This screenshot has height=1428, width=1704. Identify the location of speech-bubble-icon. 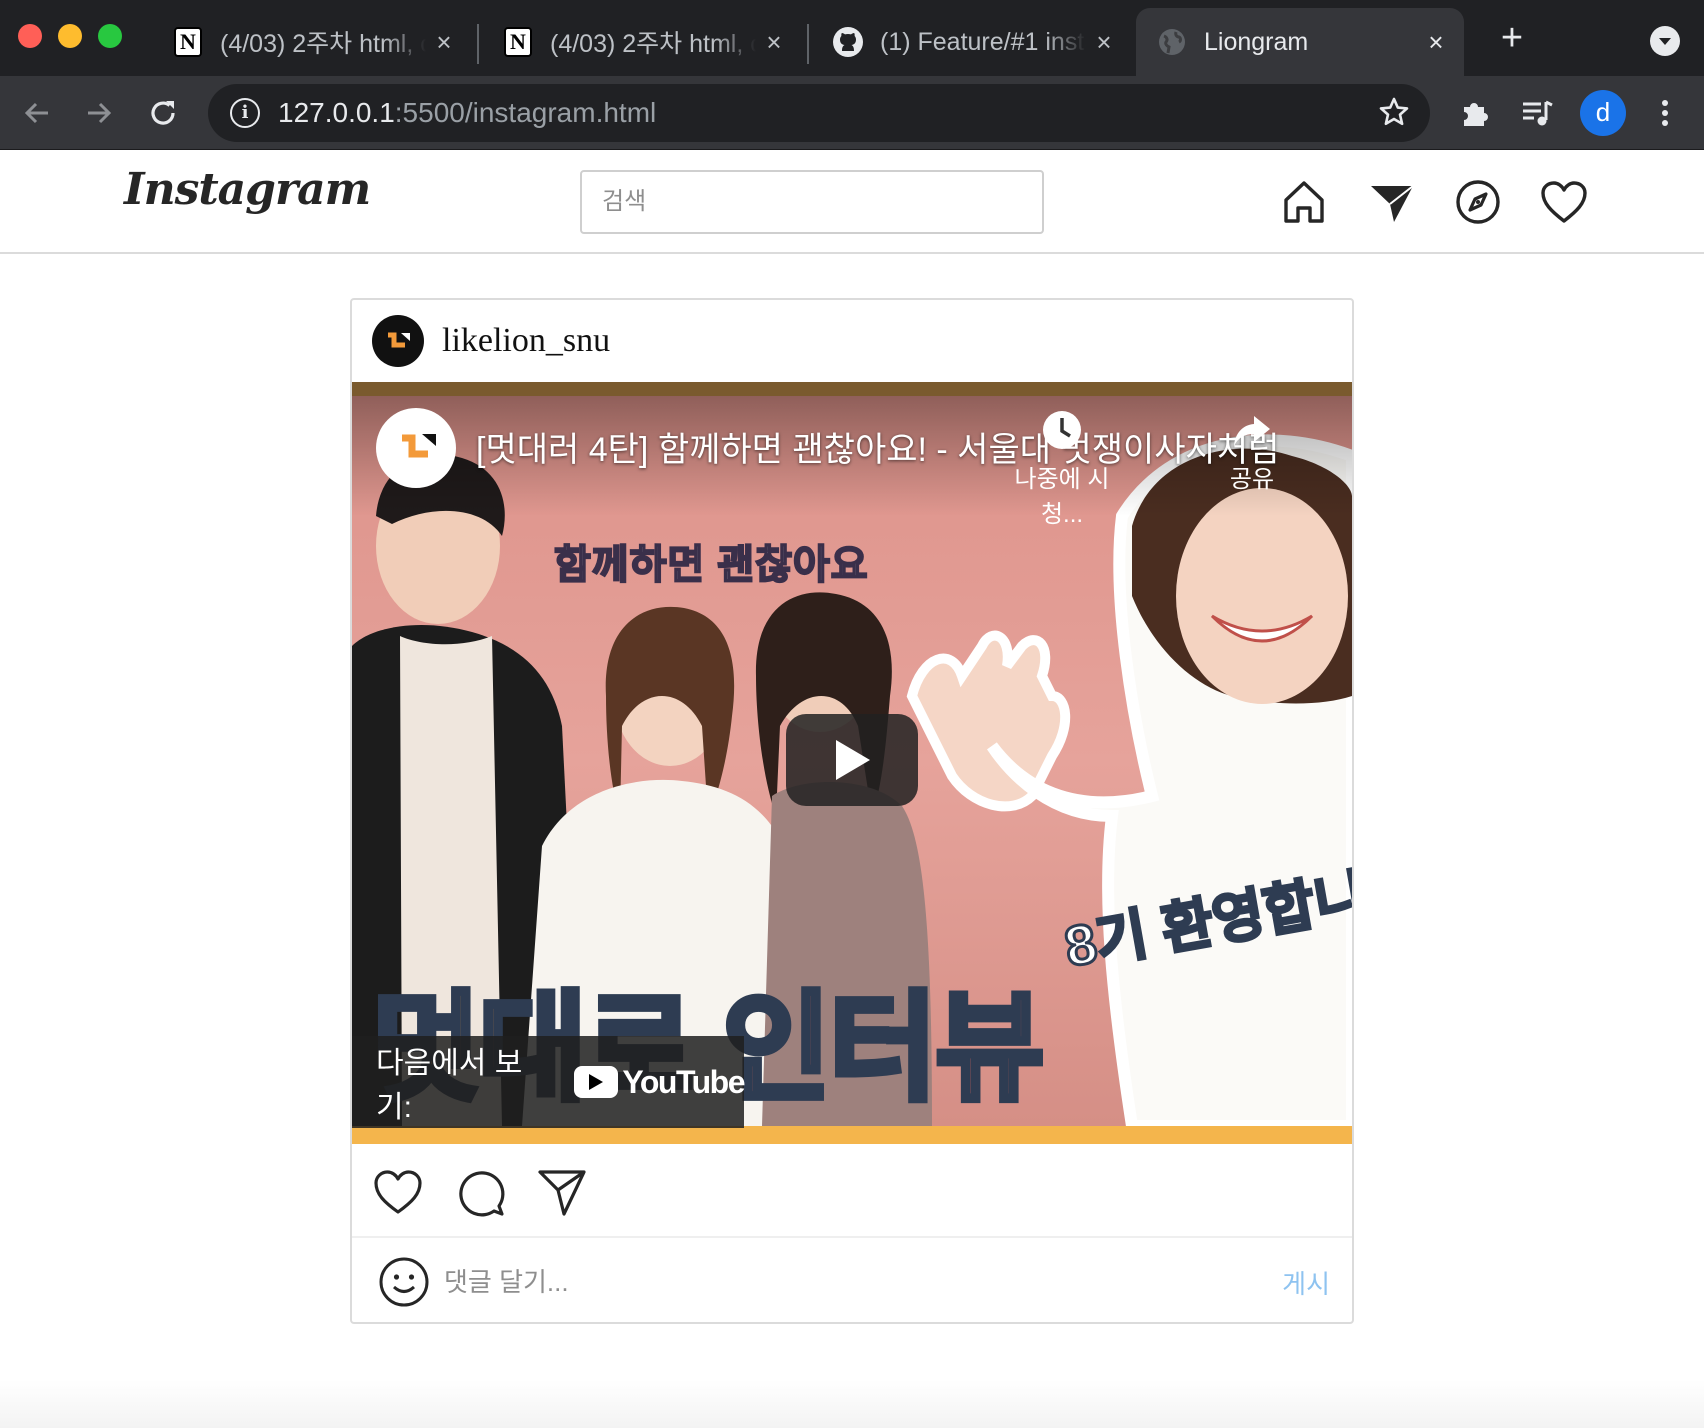
(482, 1194).